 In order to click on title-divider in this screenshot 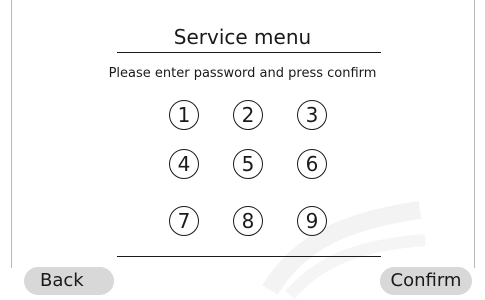, I will do `click(249, 52)`.